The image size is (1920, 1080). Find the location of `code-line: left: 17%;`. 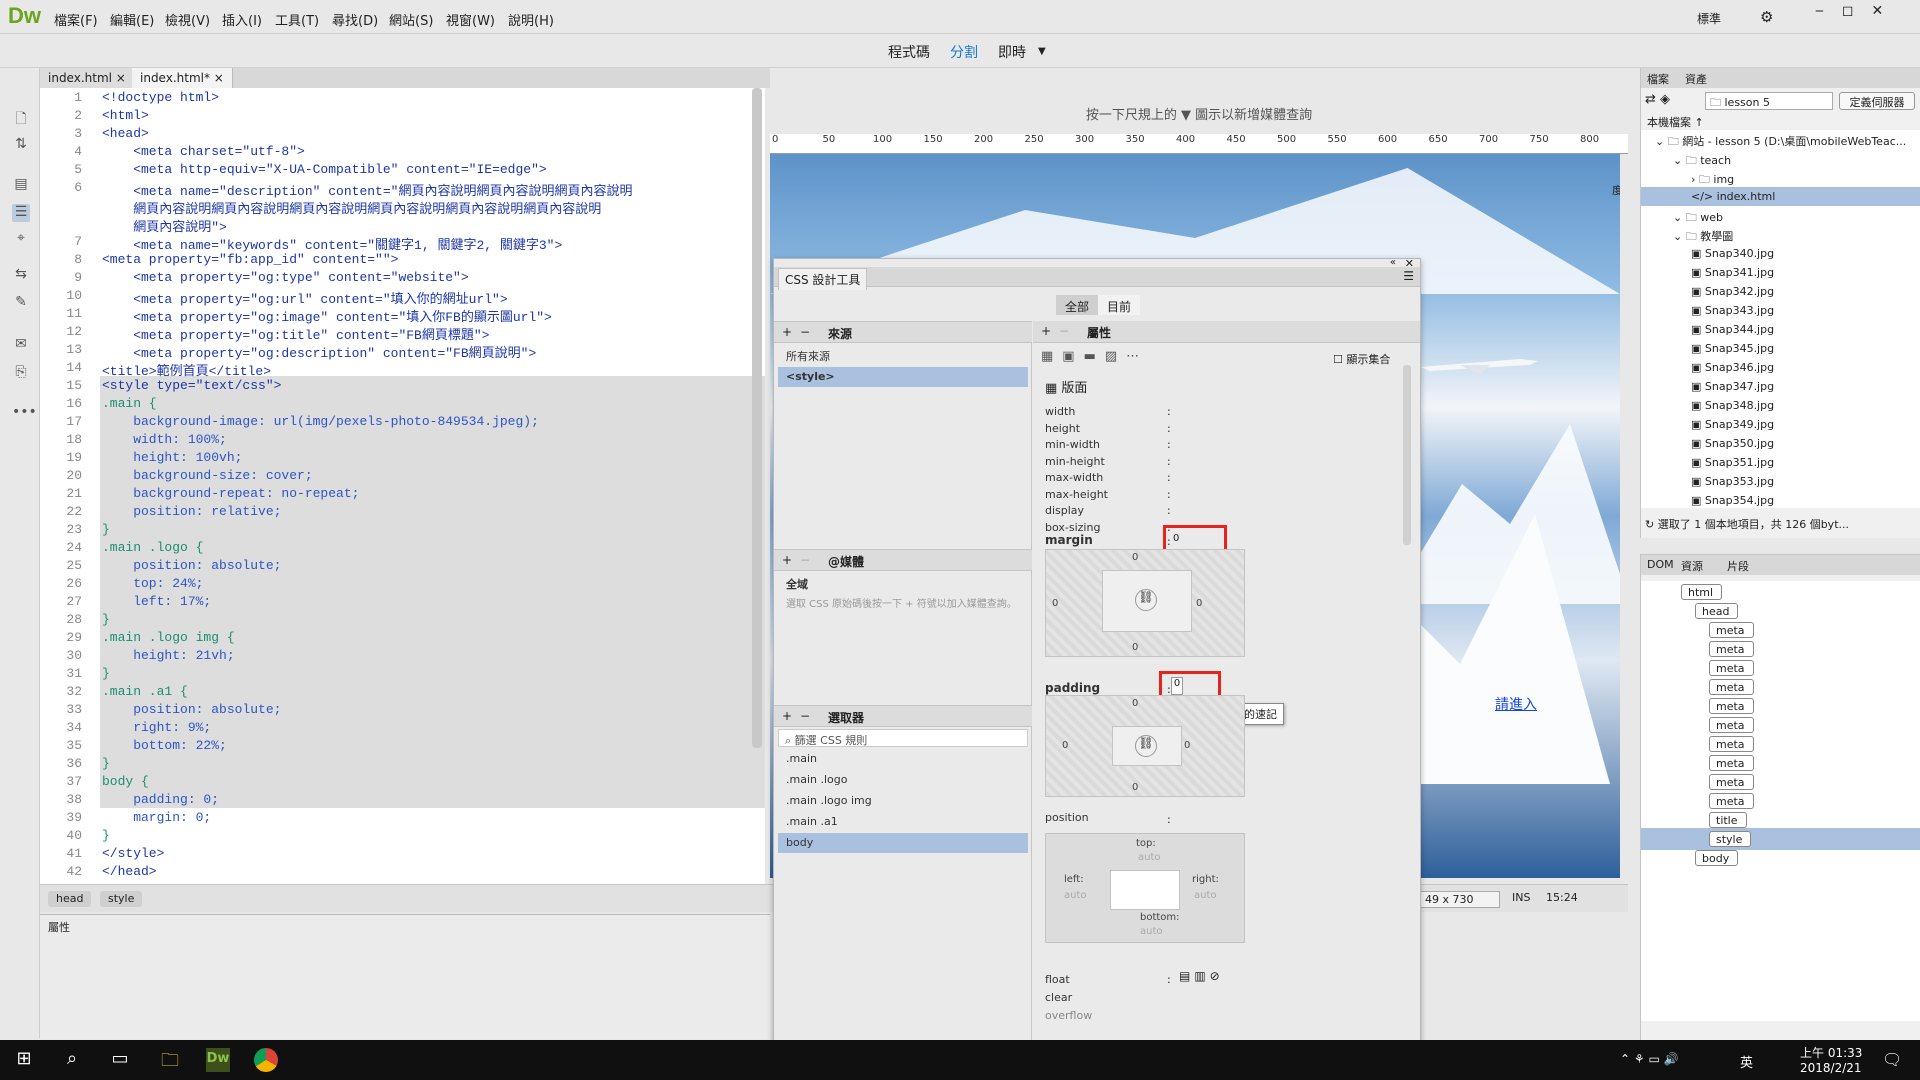

code-line: left: 17%; is located at coordinates (156, 601).